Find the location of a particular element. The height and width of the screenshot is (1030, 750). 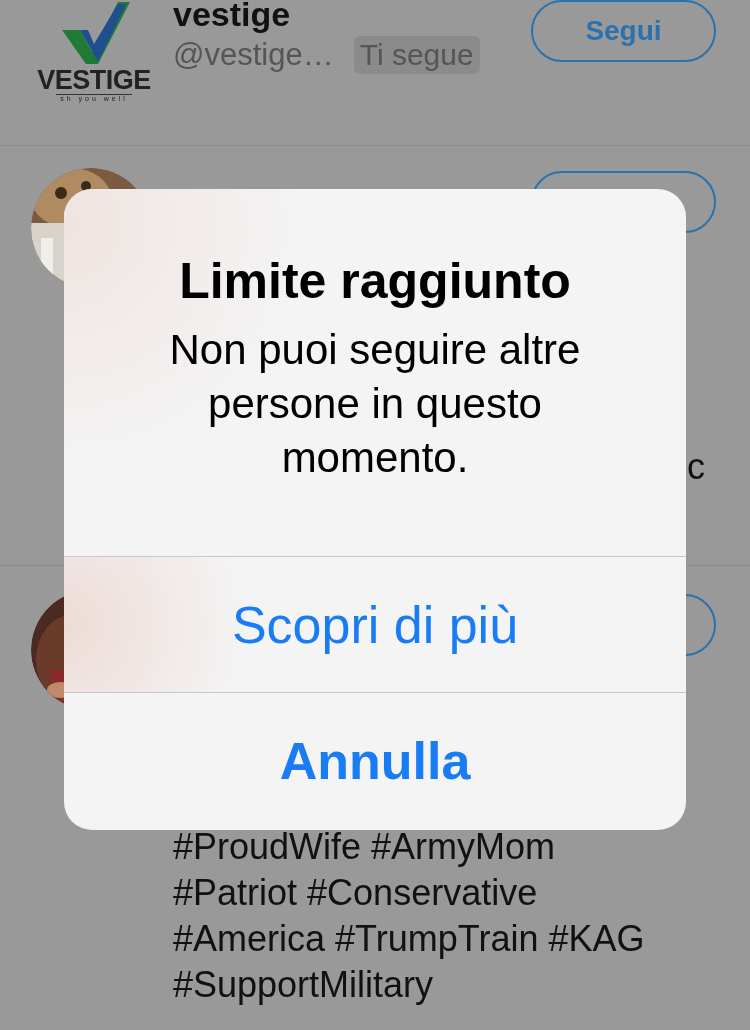

learn-more-button: Scopri di più is located at coordinates (375, 625).